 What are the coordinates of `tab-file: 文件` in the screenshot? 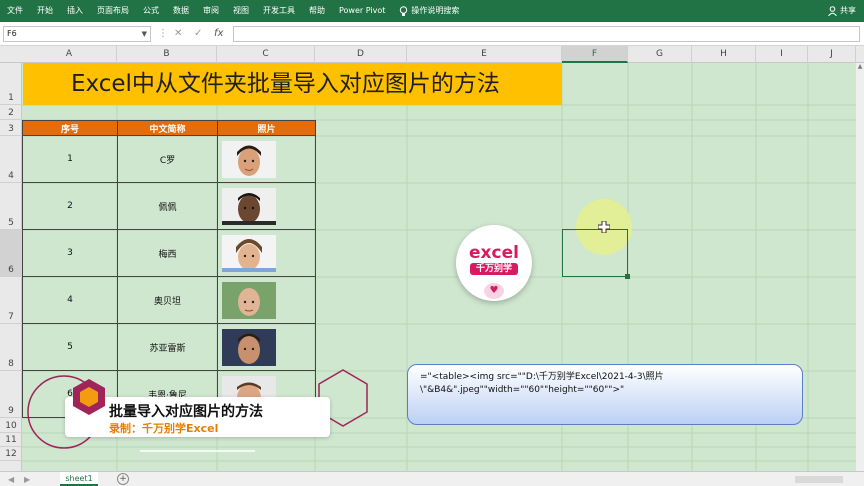 It's located at (15, 11).